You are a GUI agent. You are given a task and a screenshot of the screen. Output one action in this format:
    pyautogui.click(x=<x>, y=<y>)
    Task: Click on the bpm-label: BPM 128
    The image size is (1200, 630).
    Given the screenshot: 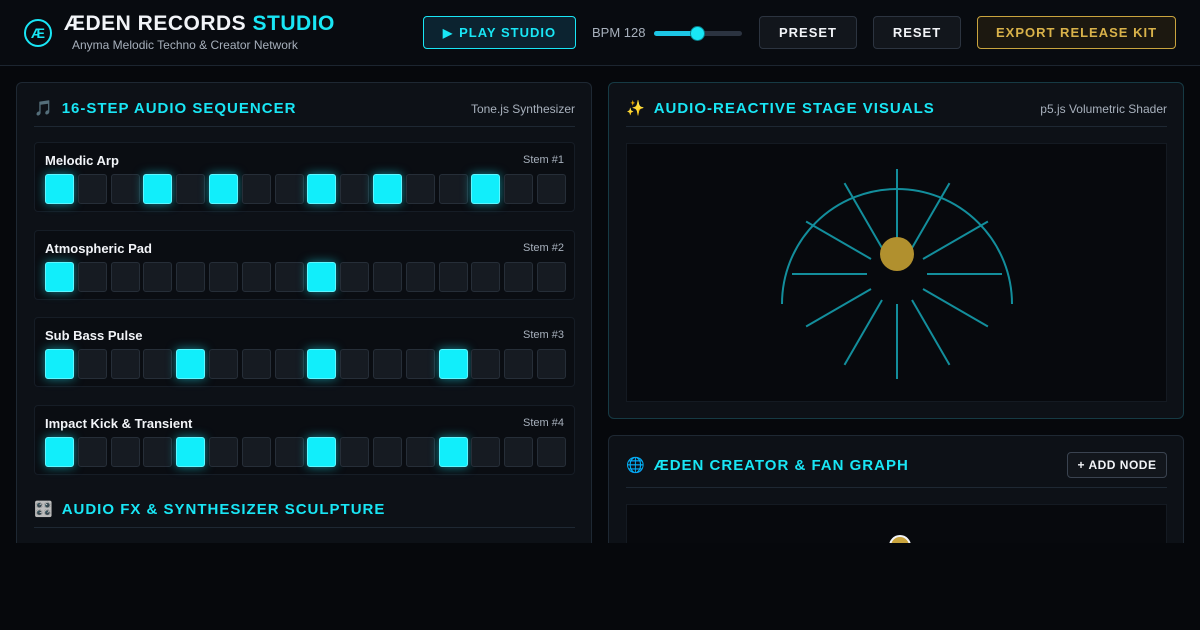 What is the action you would take?
    pyautogui.click(x=619, y=32)
    